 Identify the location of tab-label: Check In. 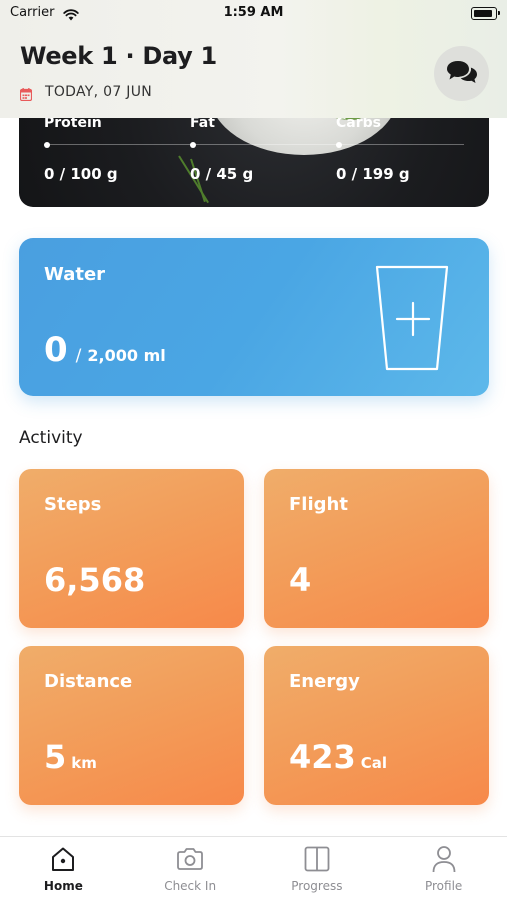
(190, 886).